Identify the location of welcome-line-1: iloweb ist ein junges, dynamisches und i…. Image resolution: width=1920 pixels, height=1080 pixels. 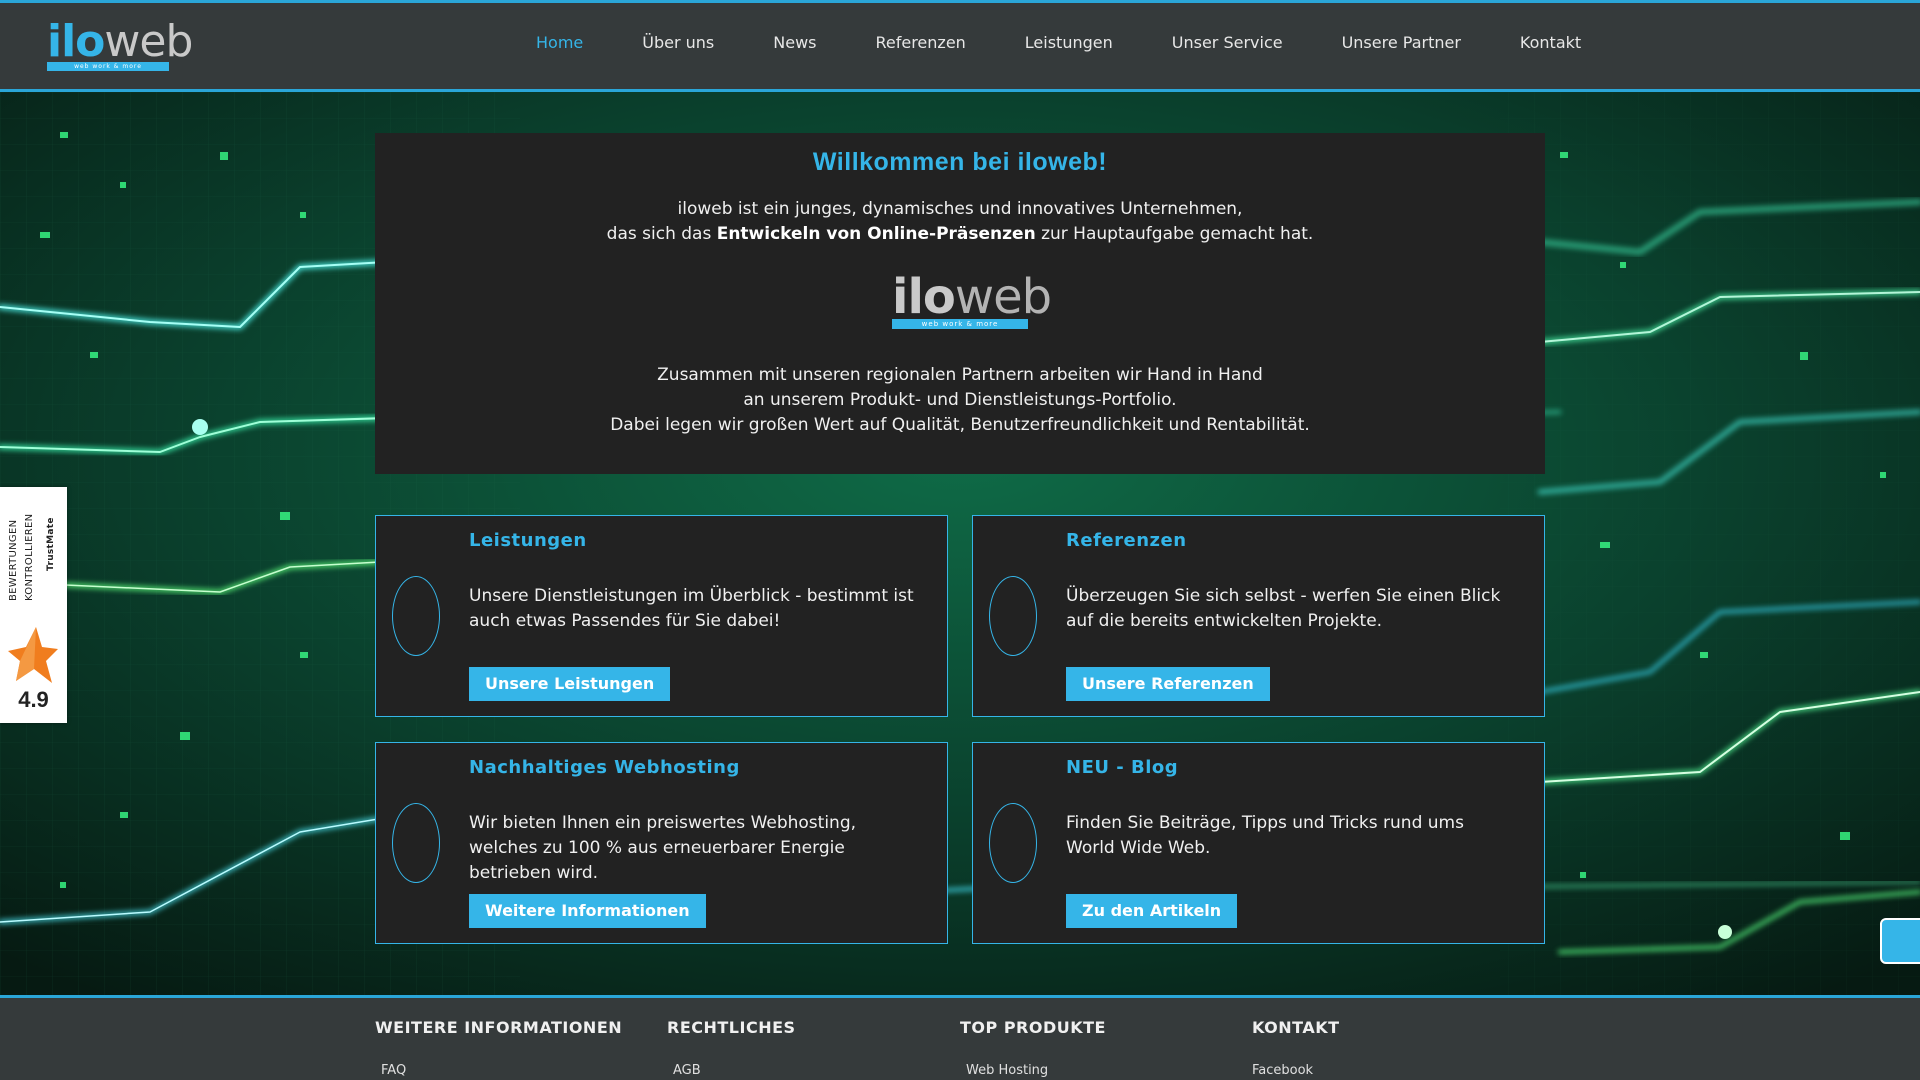
(960, 209).